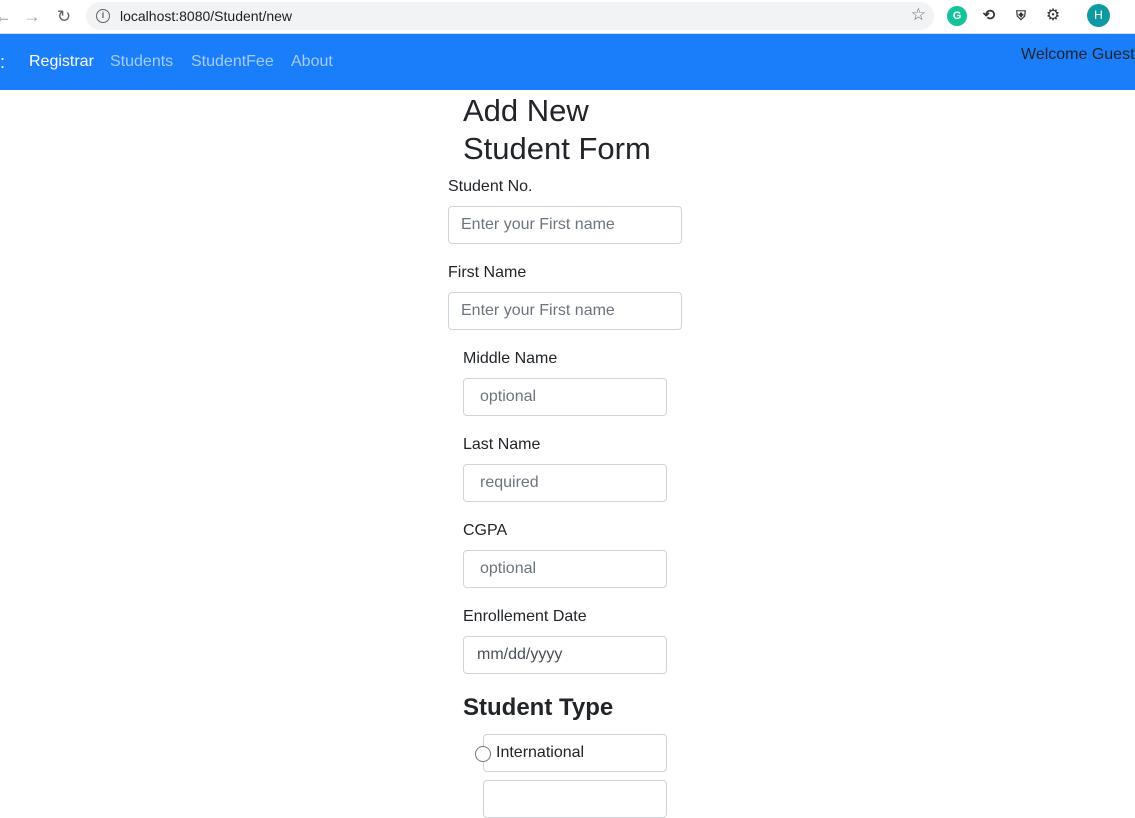 This screenshot has height=818, width=1135. I want to click on page-title: Add New Student Form, so click(573, 130).